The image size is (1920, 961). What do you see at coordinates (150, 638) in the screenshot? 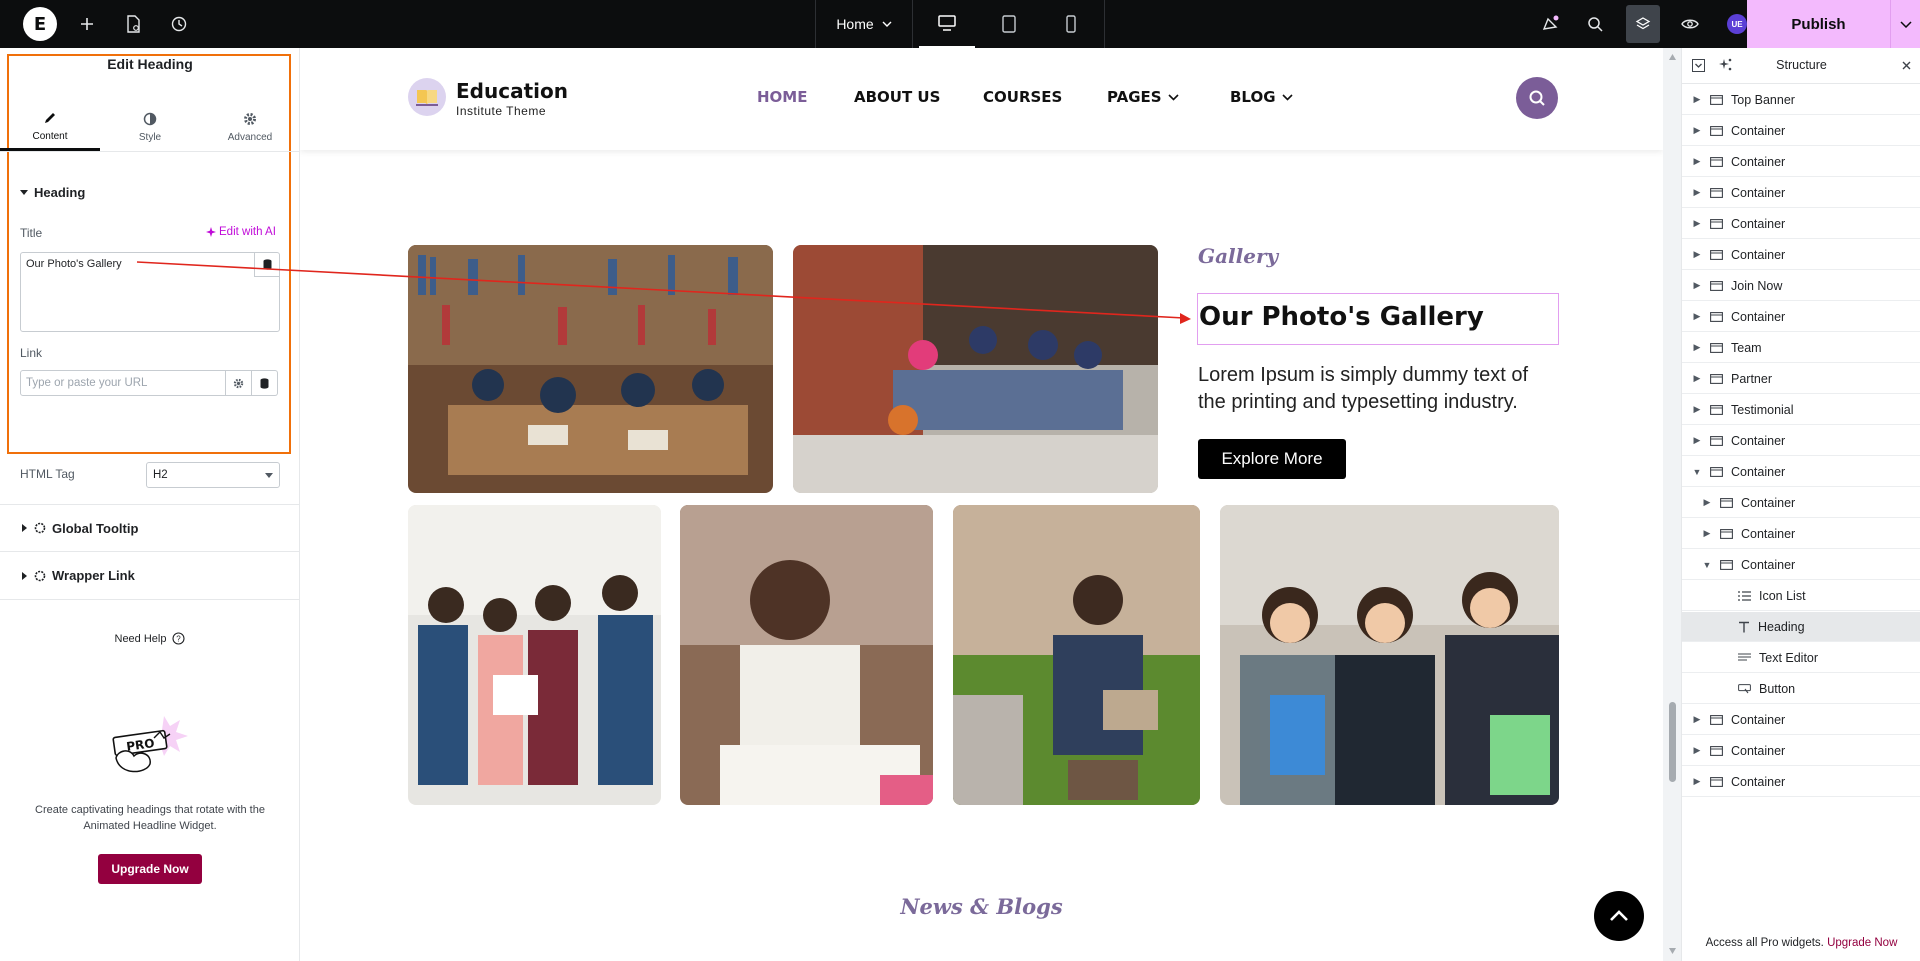
I see `need-help-link: Need Help ?` at bounding box center [150, 638].